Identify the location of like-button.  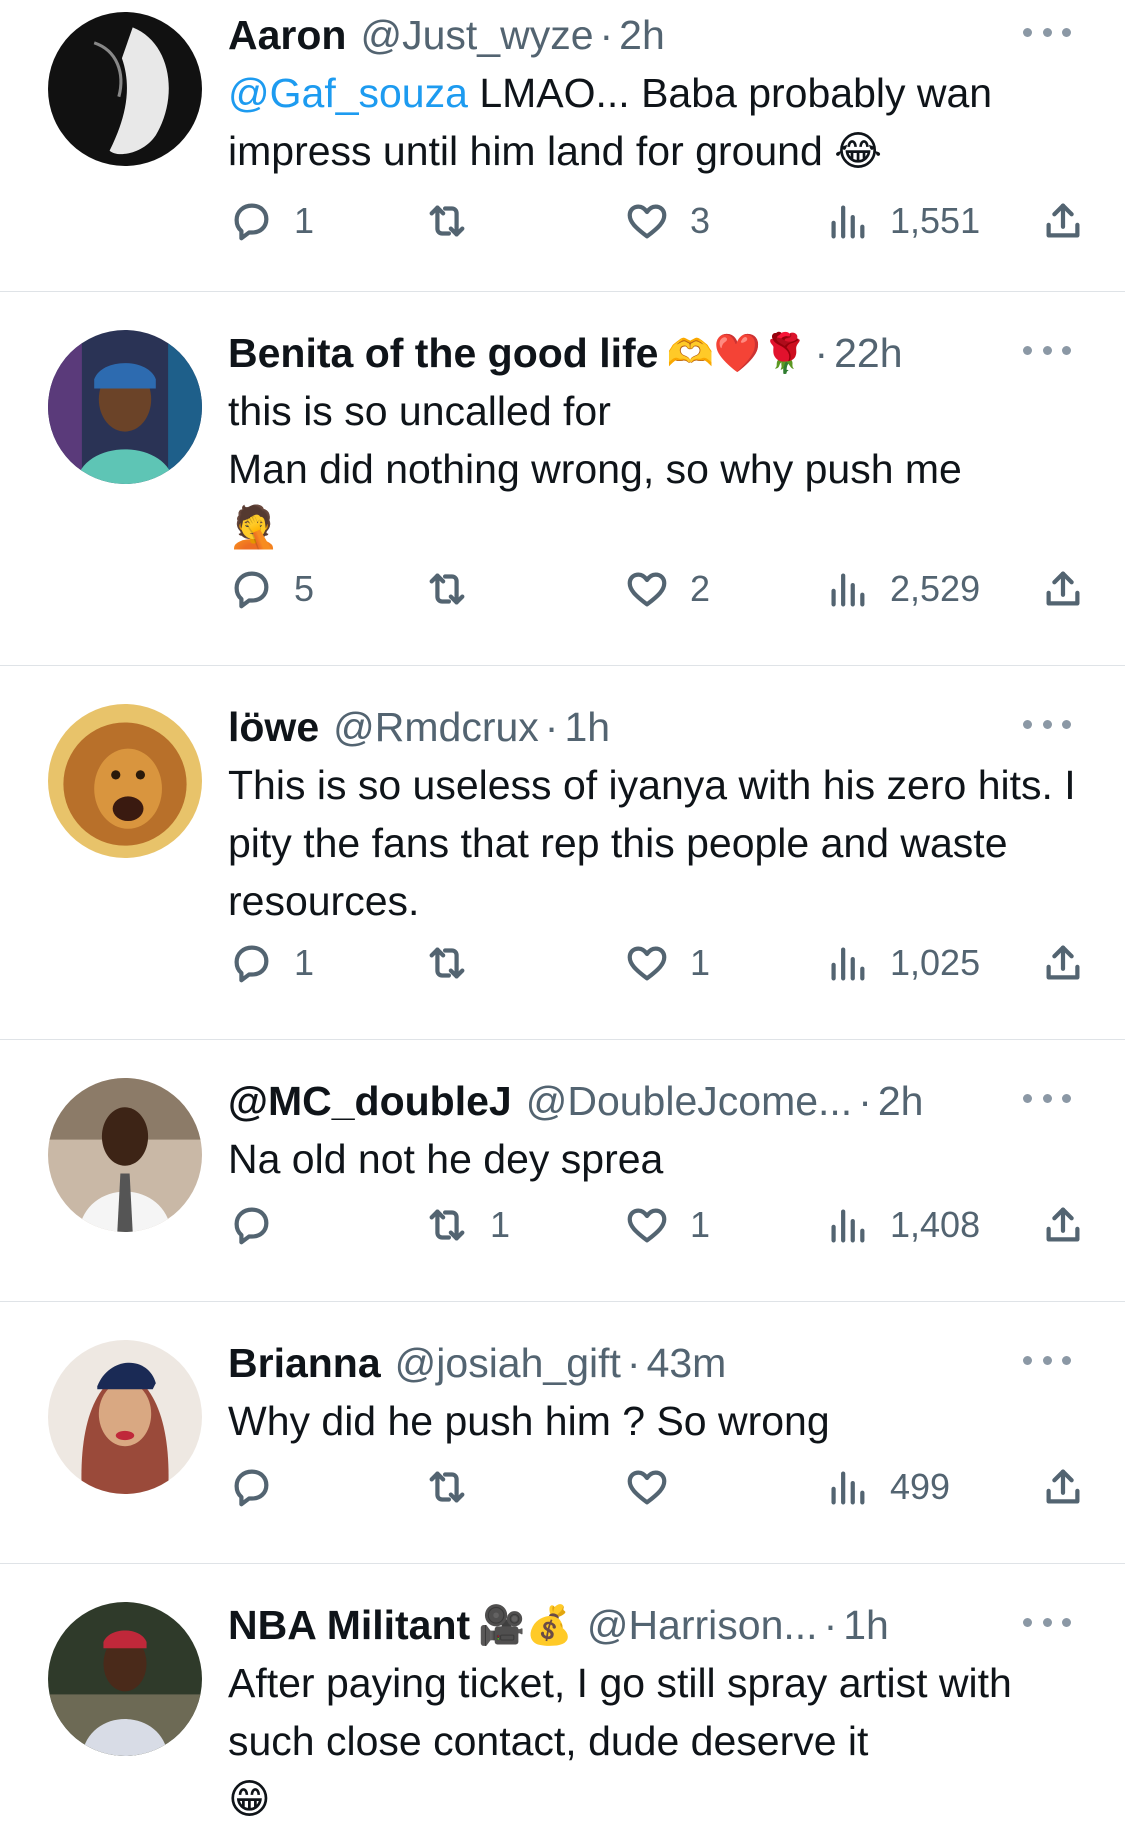
(657, 1487).